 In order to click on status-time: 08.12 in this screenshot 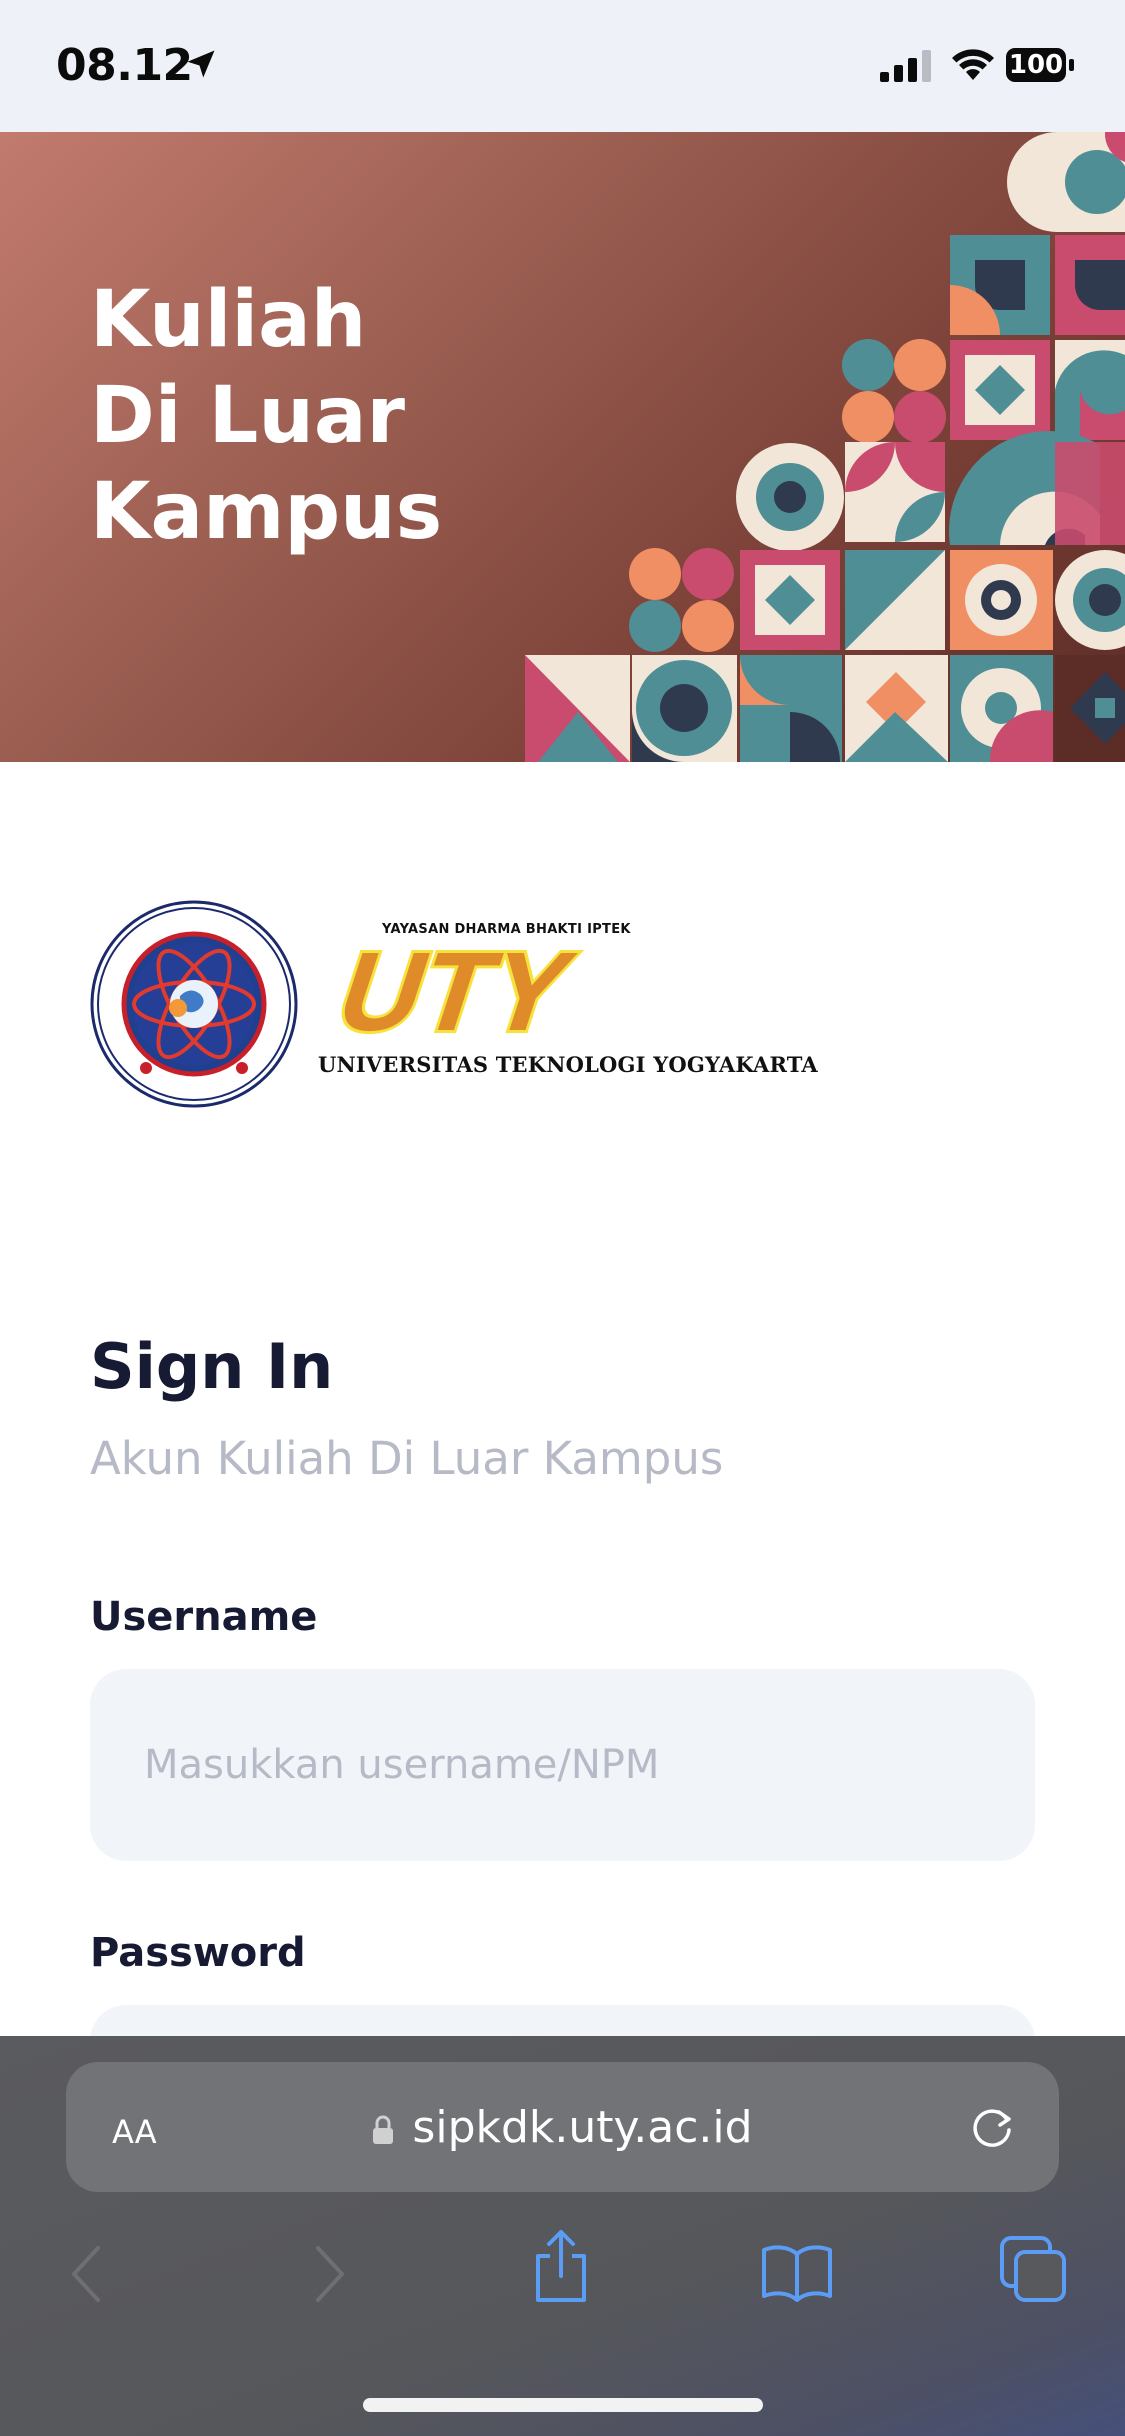, I will do `click(124, 65)`.